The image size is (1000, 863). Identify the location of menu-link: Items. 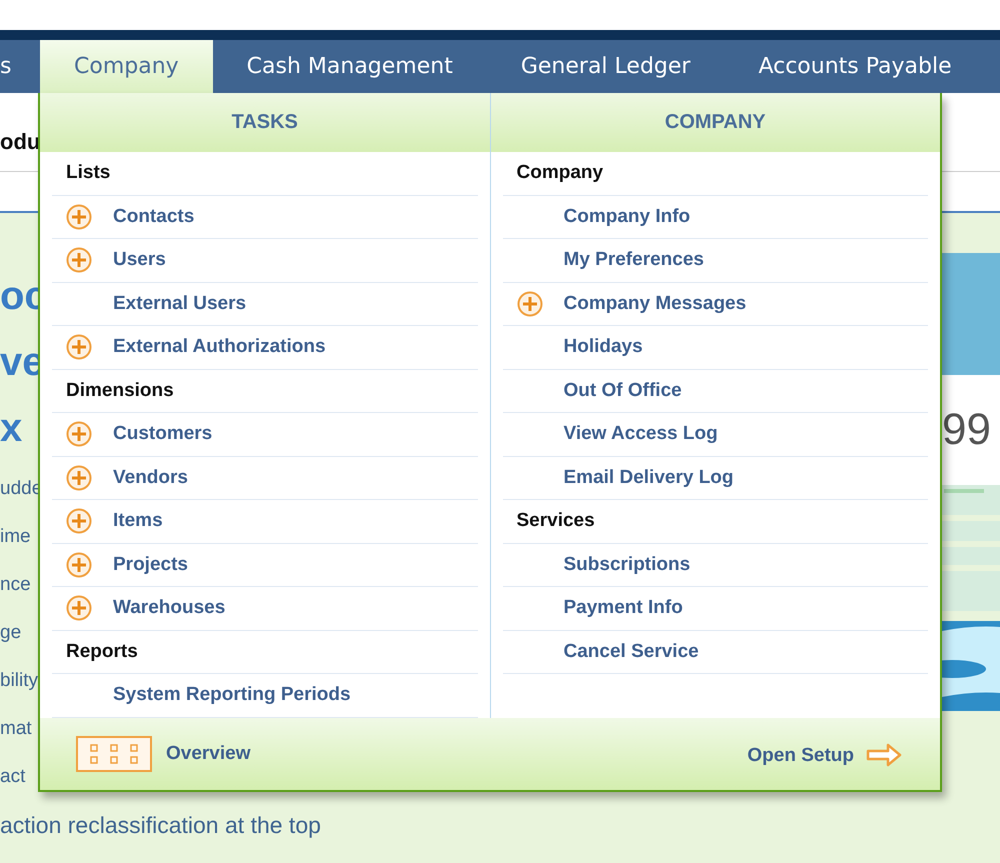
(138, 521).